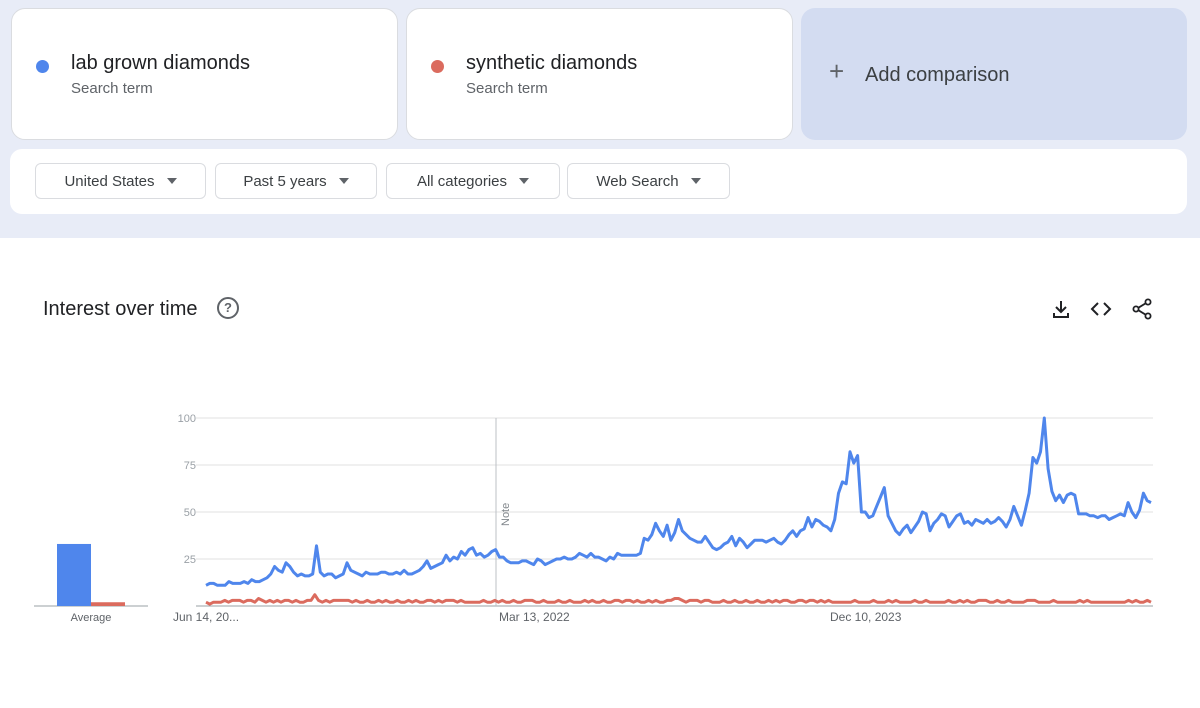 The height and width of the screenshot is (708, 1200). I want to click on region-dropdown: United States, so click(120, 181).